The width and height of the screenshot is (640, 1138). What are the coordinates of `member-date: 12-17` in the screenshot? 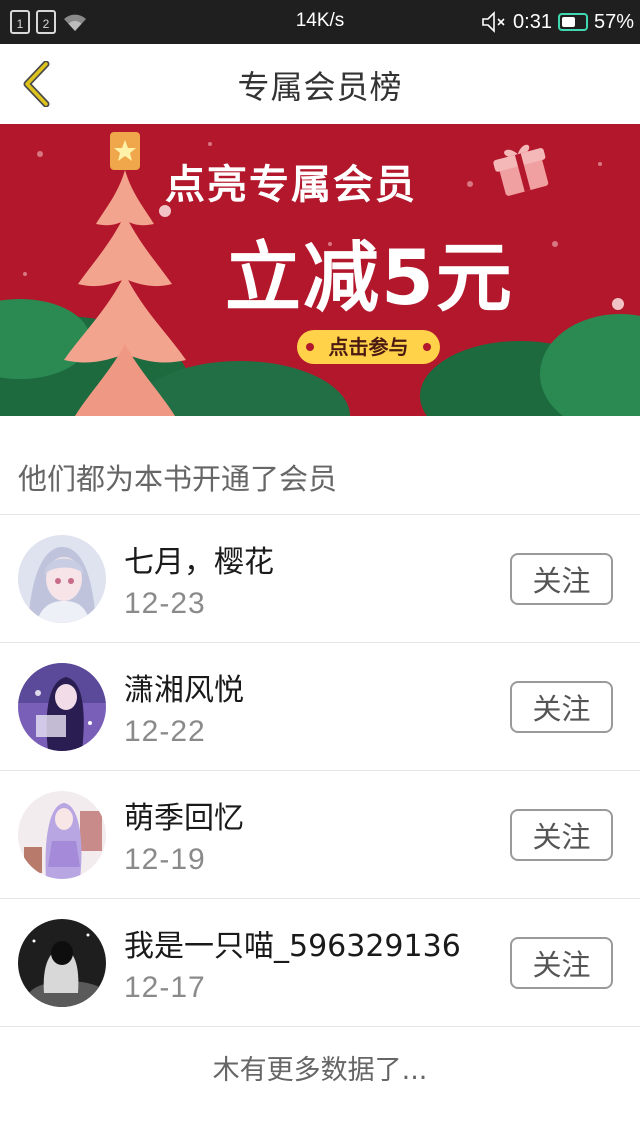 It's located at (165, 987).